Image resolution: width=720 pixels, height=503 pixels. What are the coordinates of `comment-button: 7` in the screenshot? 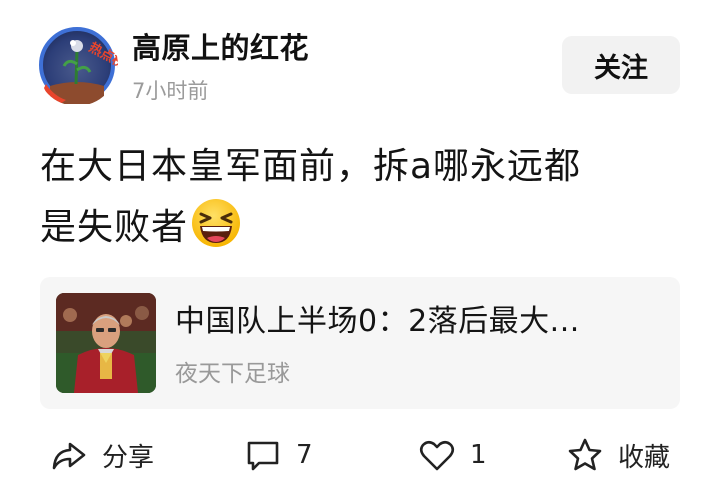 It's located at (278, 455).